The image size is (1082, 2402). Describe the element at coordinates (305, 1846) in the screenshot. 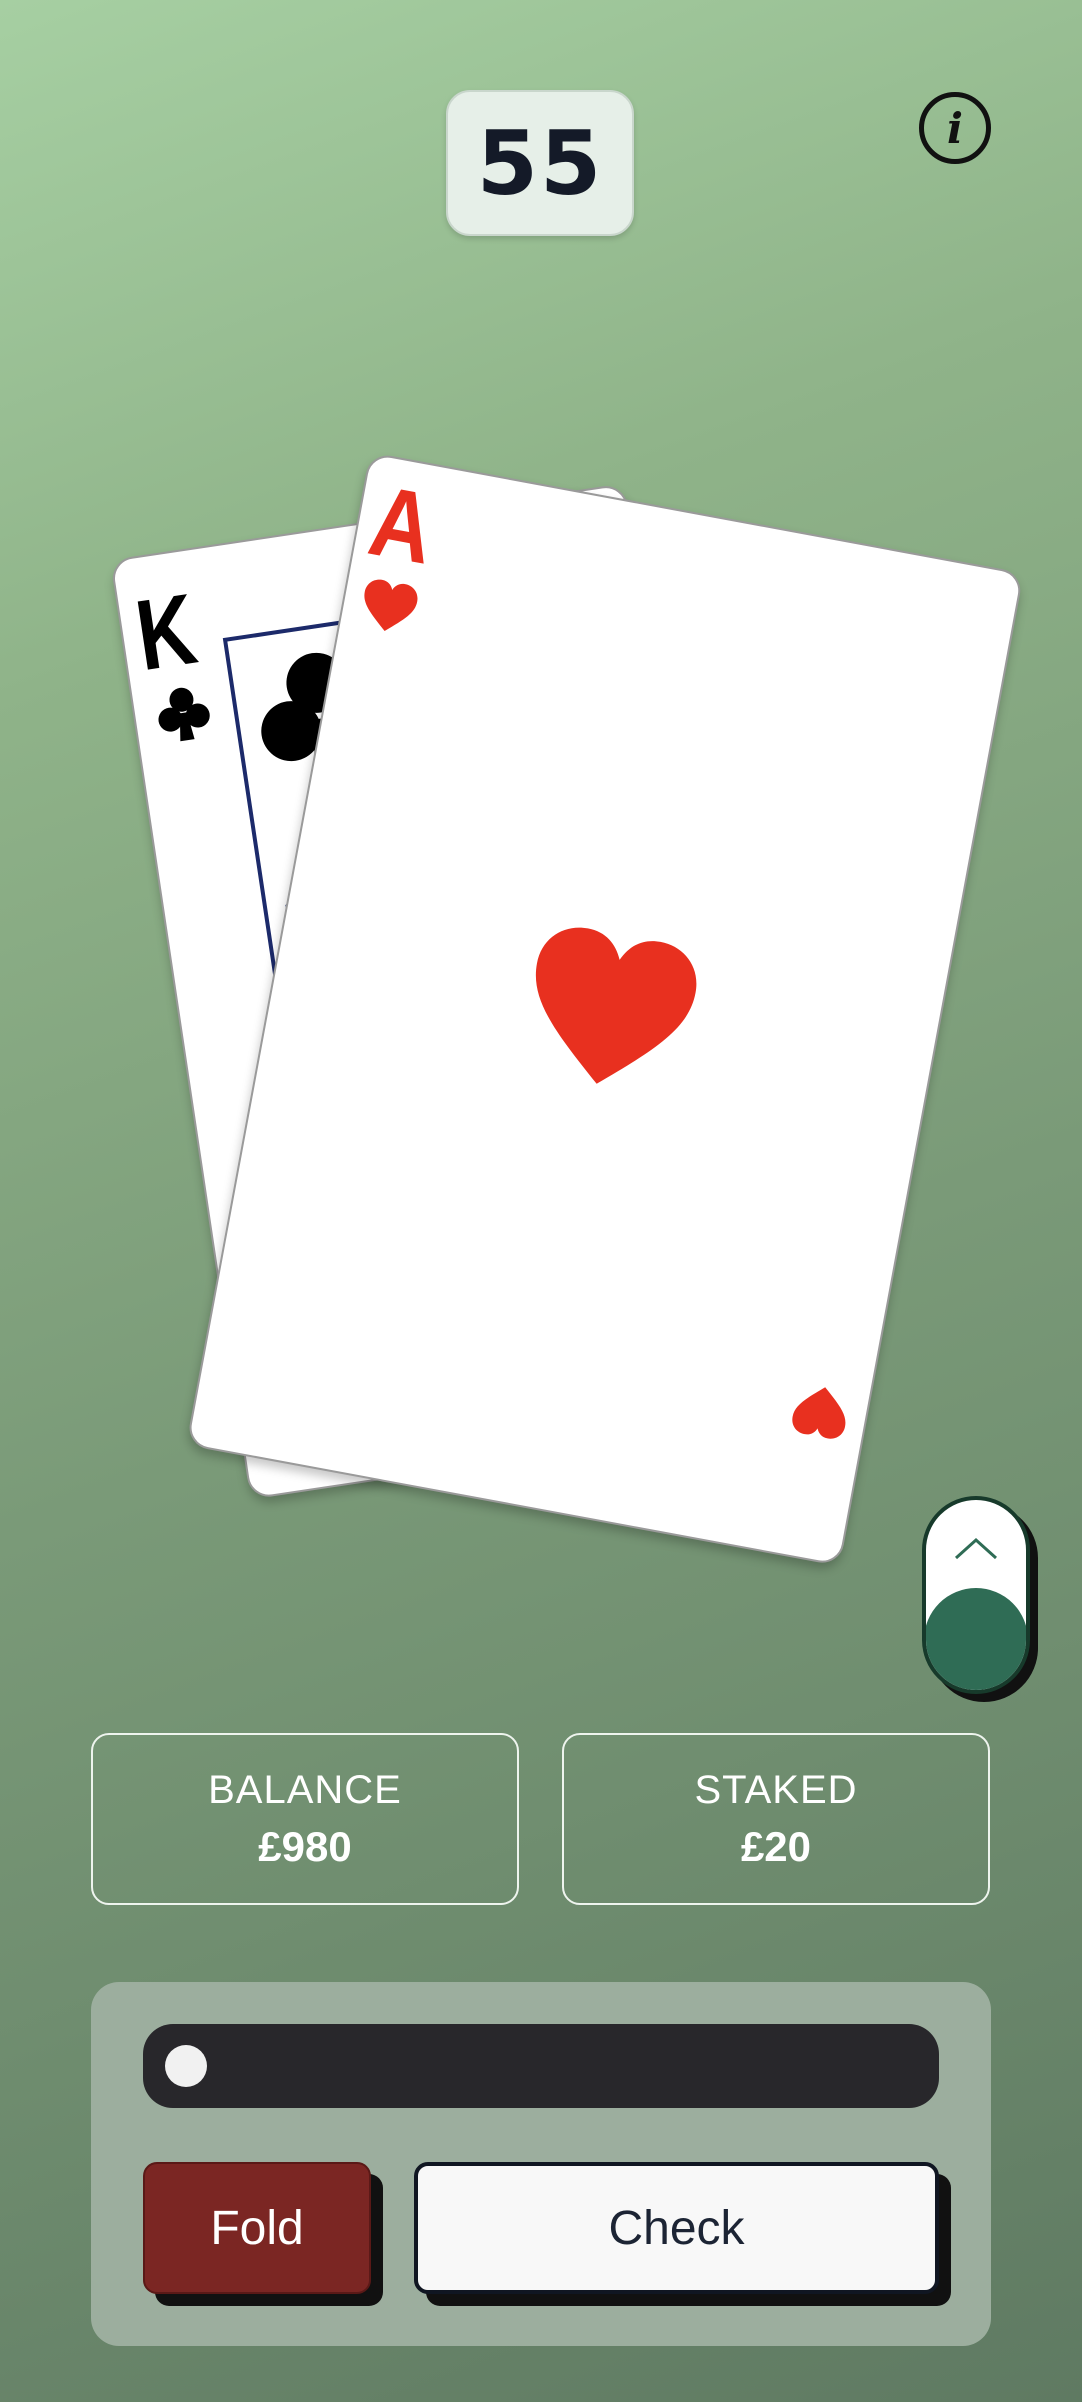

I see `balance-value: £980` at that location.